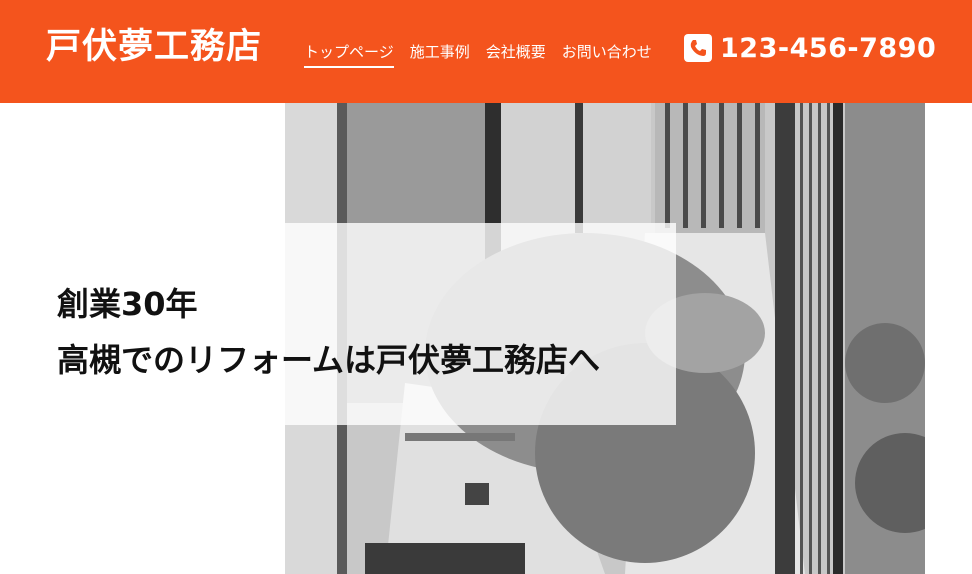 Image resolution: width=972 pixels, height=574 pixels. What do you see at coordinates (698, 48) in the screenshot?
I see `phone-icon` at bounding box center [698, 48].